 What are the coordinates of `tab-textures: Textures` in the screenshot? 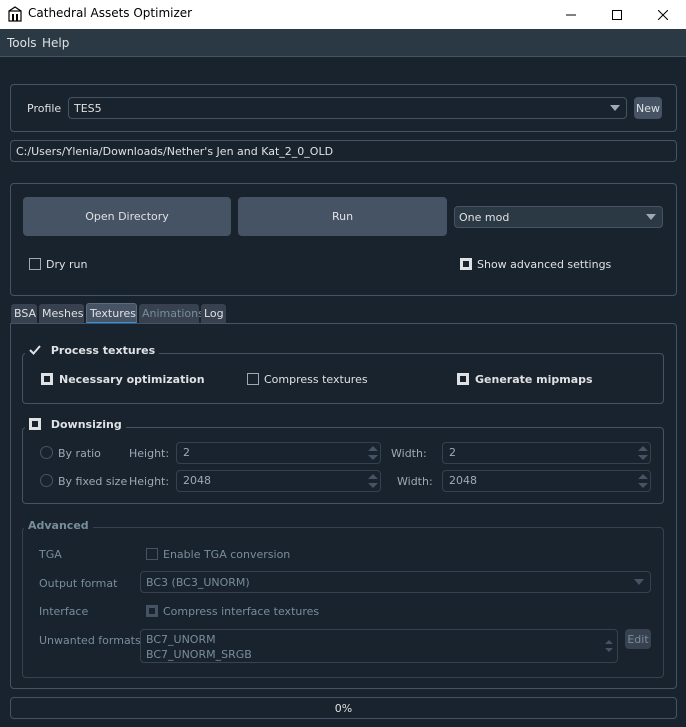 It's located at (111, 313).